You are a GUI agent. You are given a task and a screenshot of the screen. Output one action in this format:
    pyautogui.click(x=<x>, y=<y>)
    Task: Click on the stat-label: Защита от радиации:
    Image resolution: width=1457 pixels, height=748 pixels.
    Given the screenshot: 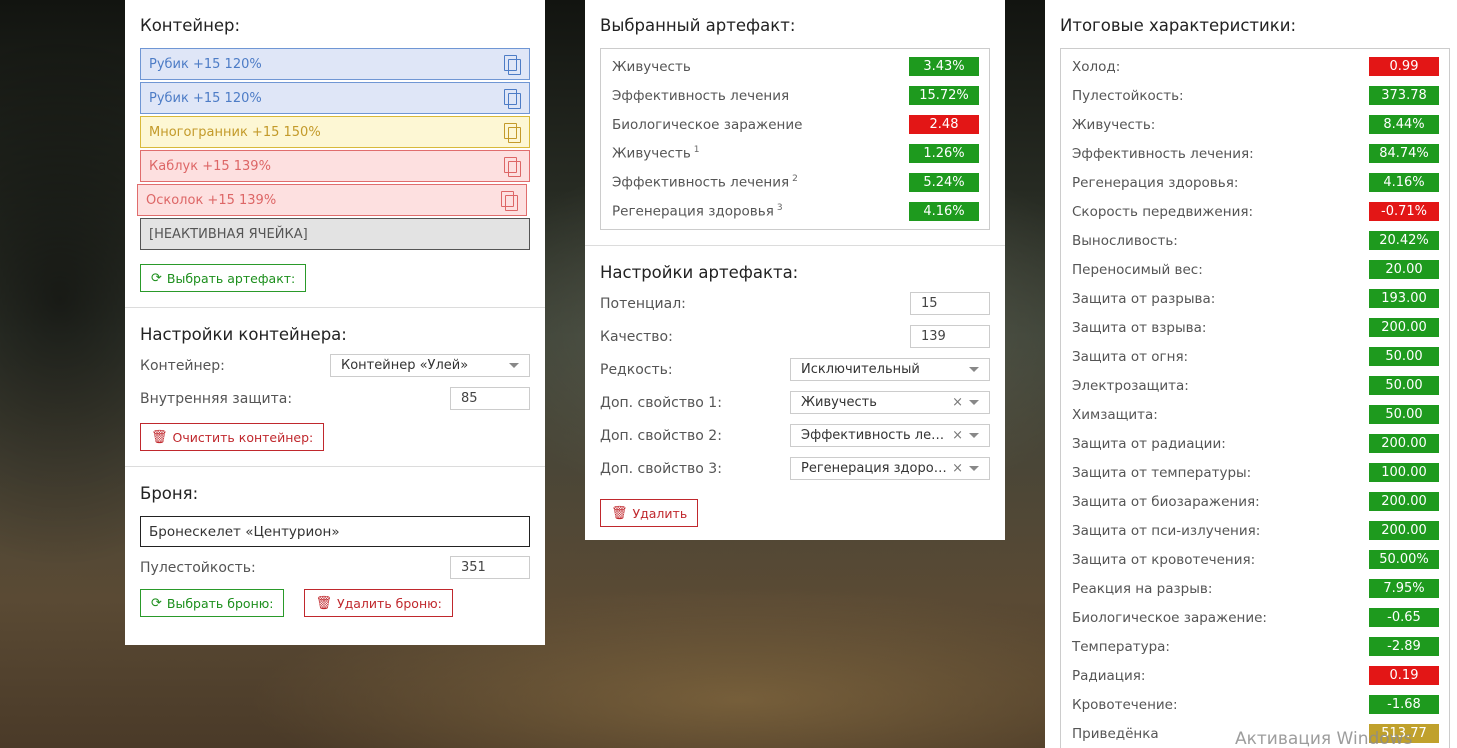 What is the action you would take?
    pyautogui.click(x=1149, y=443)
    